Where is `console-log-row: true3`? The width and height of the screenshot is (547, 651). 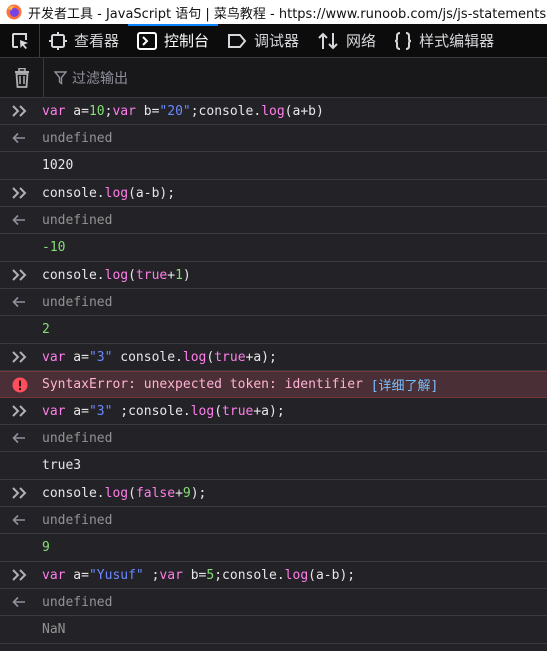 console-log-row: true3 is located at coordinates (273, 466).